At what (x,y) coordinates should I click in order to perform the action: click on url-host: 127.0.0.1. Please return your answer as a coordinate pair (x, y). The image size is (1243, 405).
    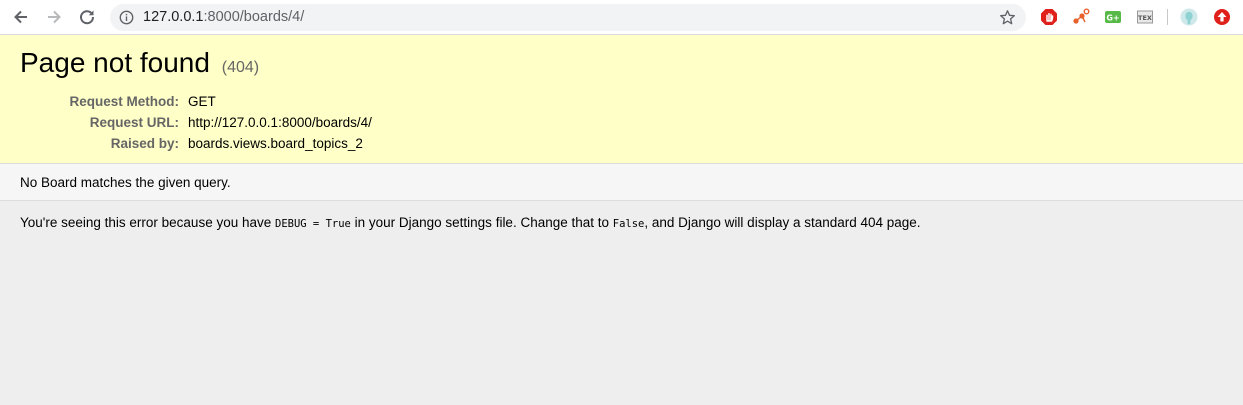
    Looking at the image, I should click on (173, 17).